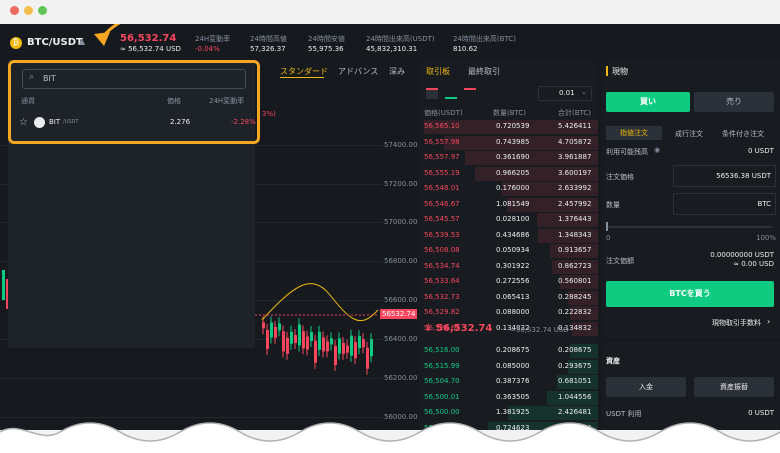 This screenshot has width=780, height=453. I want to click on stat-label: 24時間安値, so click(326, 39).